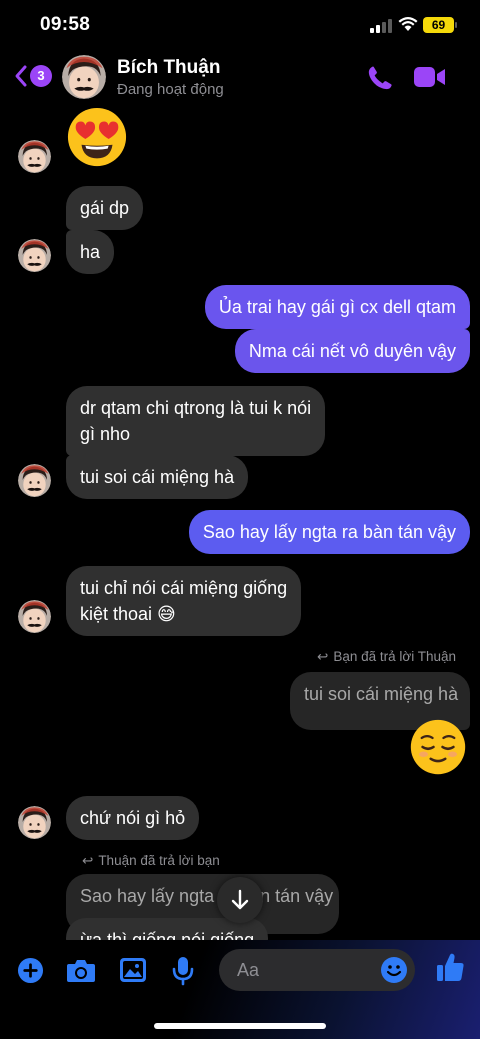 The image size is (480, 1039). I want to click on message-line: kiệt thoai 😅, so click(128, 614).